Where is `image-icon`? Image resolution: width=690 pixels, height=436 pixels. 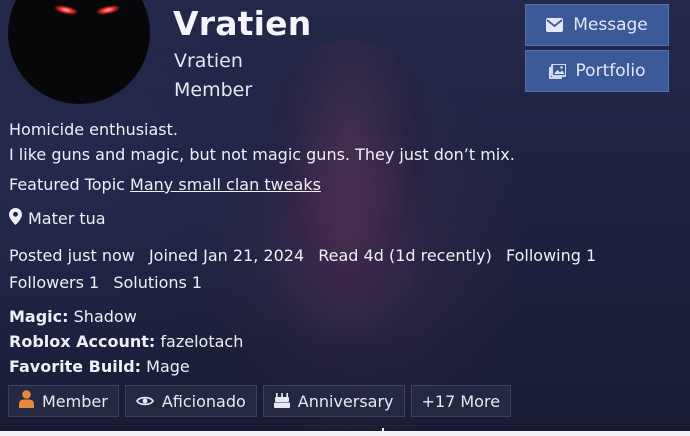
image-icon is located at coordinates (557, 71).